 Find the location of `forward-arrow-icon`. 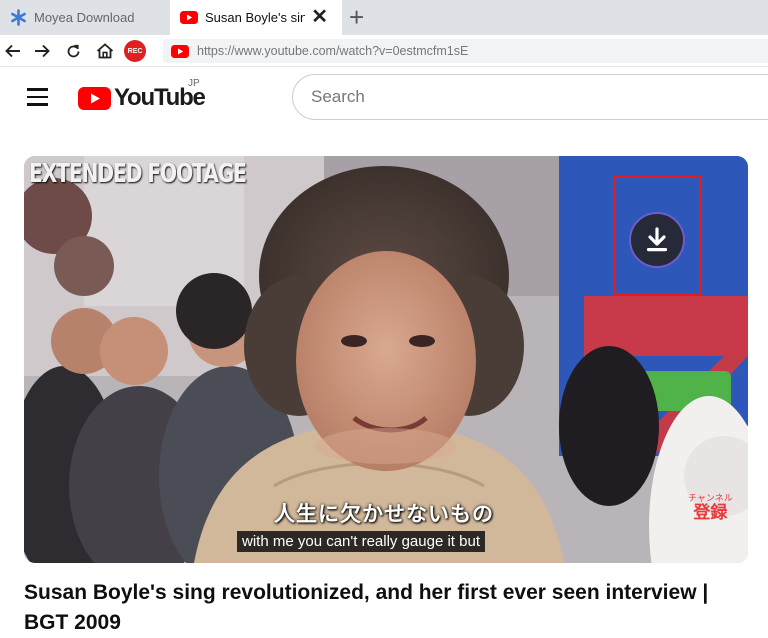

forward-arrow-icon is located at coordinates (42, 51).